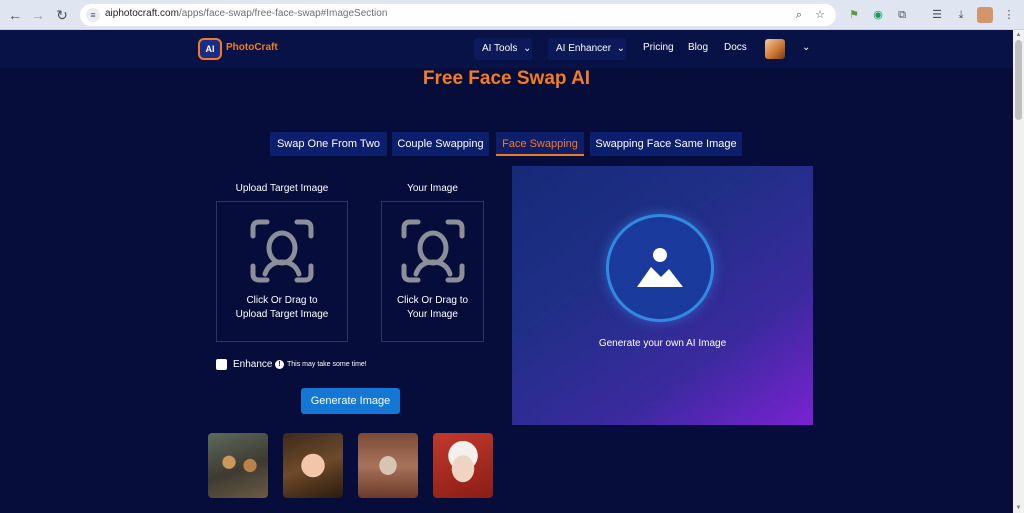 Image resolution: width=1024 pixels, height=513 pixels. I want to click on nav-ai-enhancer-label: AI Enhancer, so click(584, 48).